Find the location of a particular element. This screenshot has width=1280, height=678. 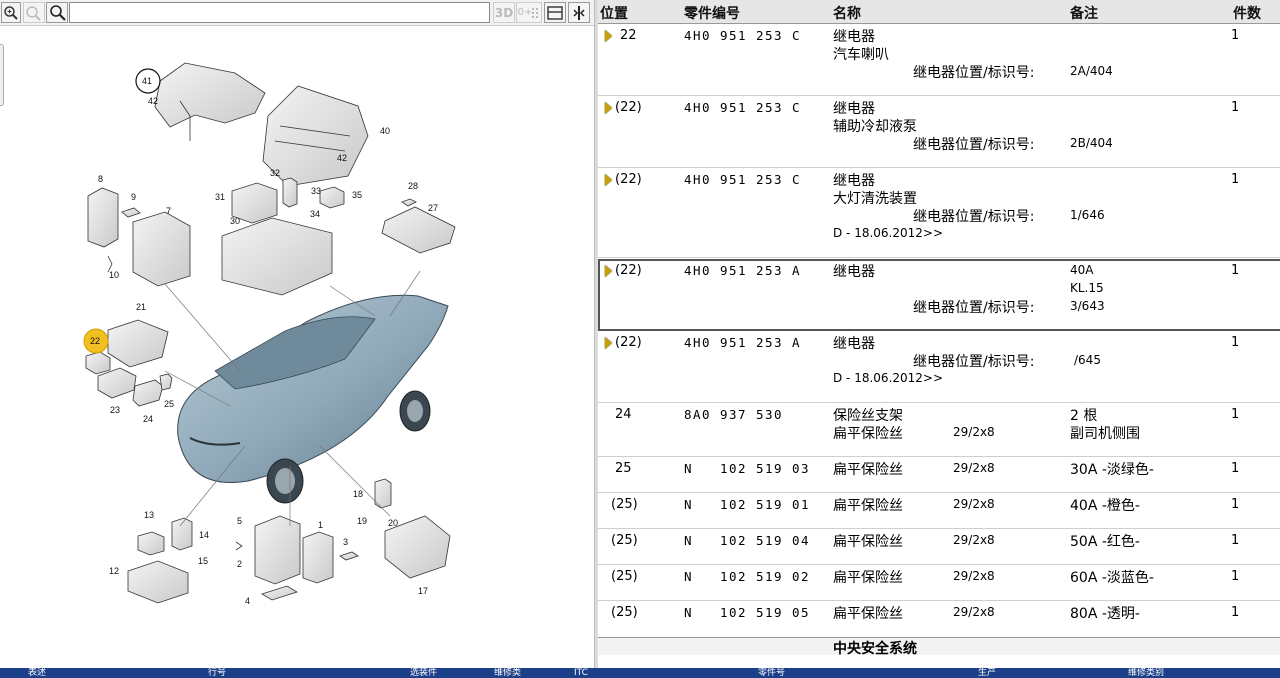

group-header-row: 中央安全系统 is located at coordinates (939, 647).